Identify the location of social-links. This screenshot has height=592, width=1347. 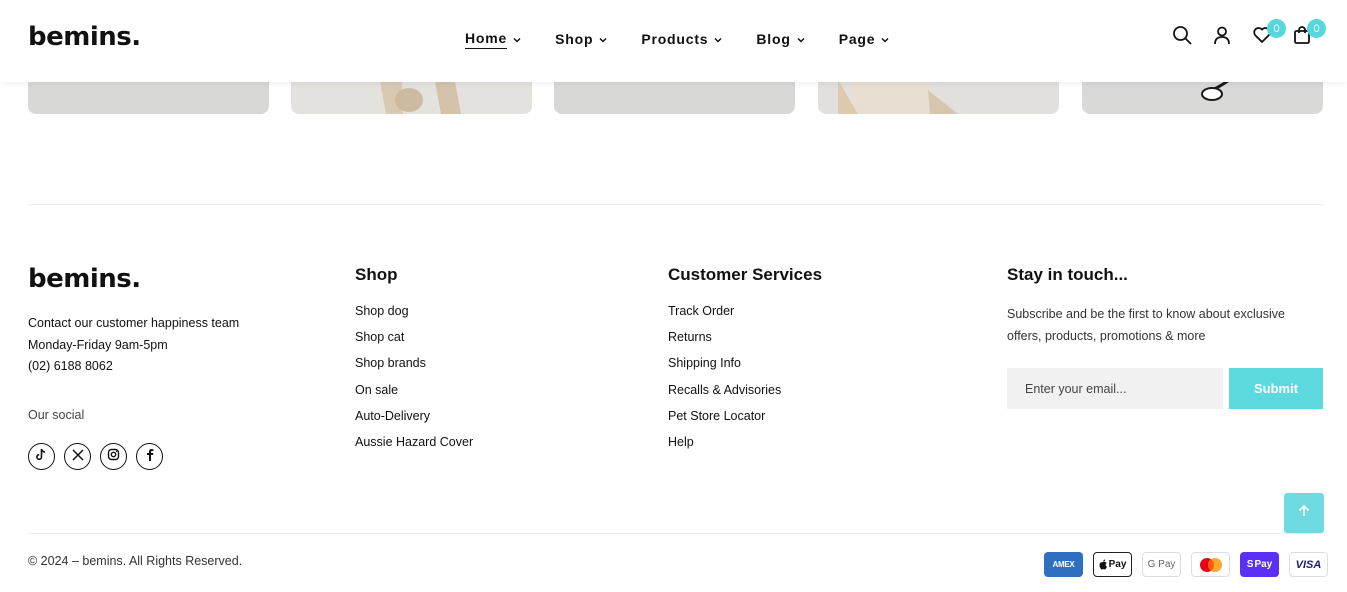
(100, 456).